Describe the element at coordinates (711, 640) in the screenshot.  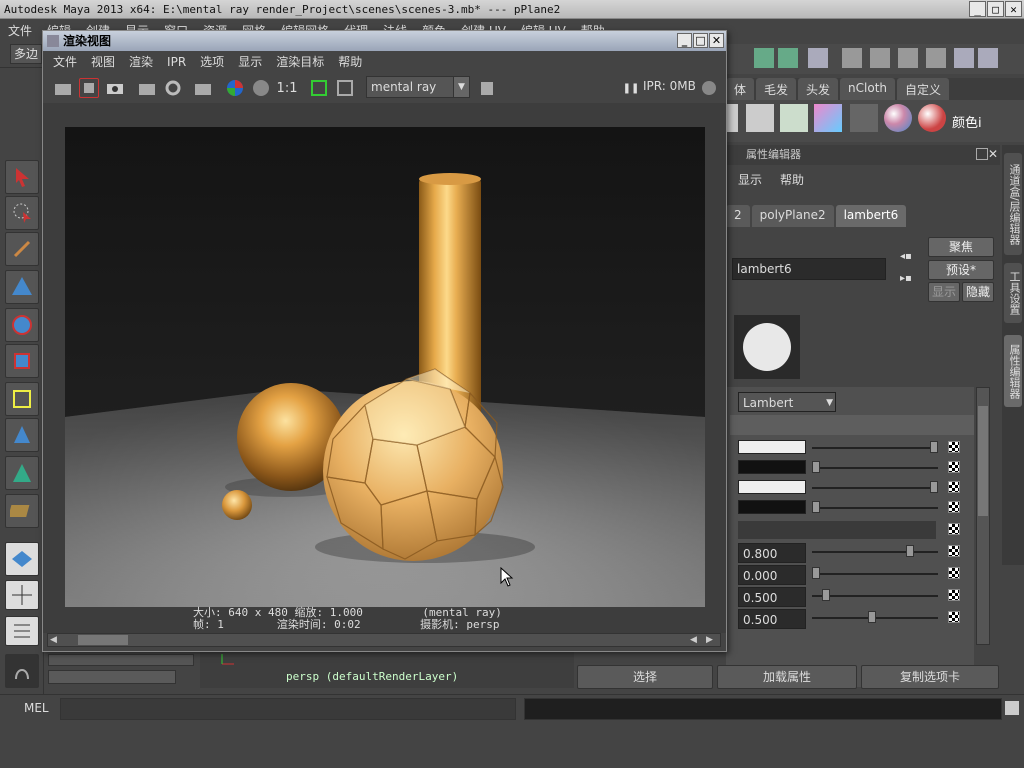
I see `scroll-right-icon: ▶` at that location.